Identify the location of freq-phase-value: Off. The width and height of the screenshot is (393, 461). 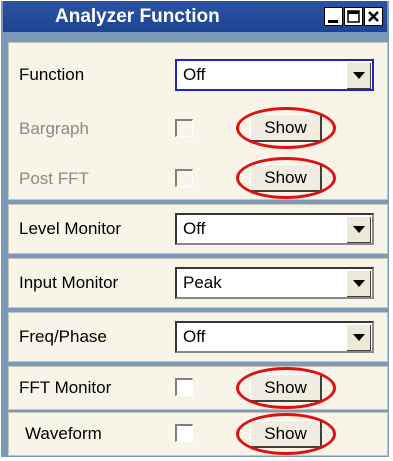
(194, 336).